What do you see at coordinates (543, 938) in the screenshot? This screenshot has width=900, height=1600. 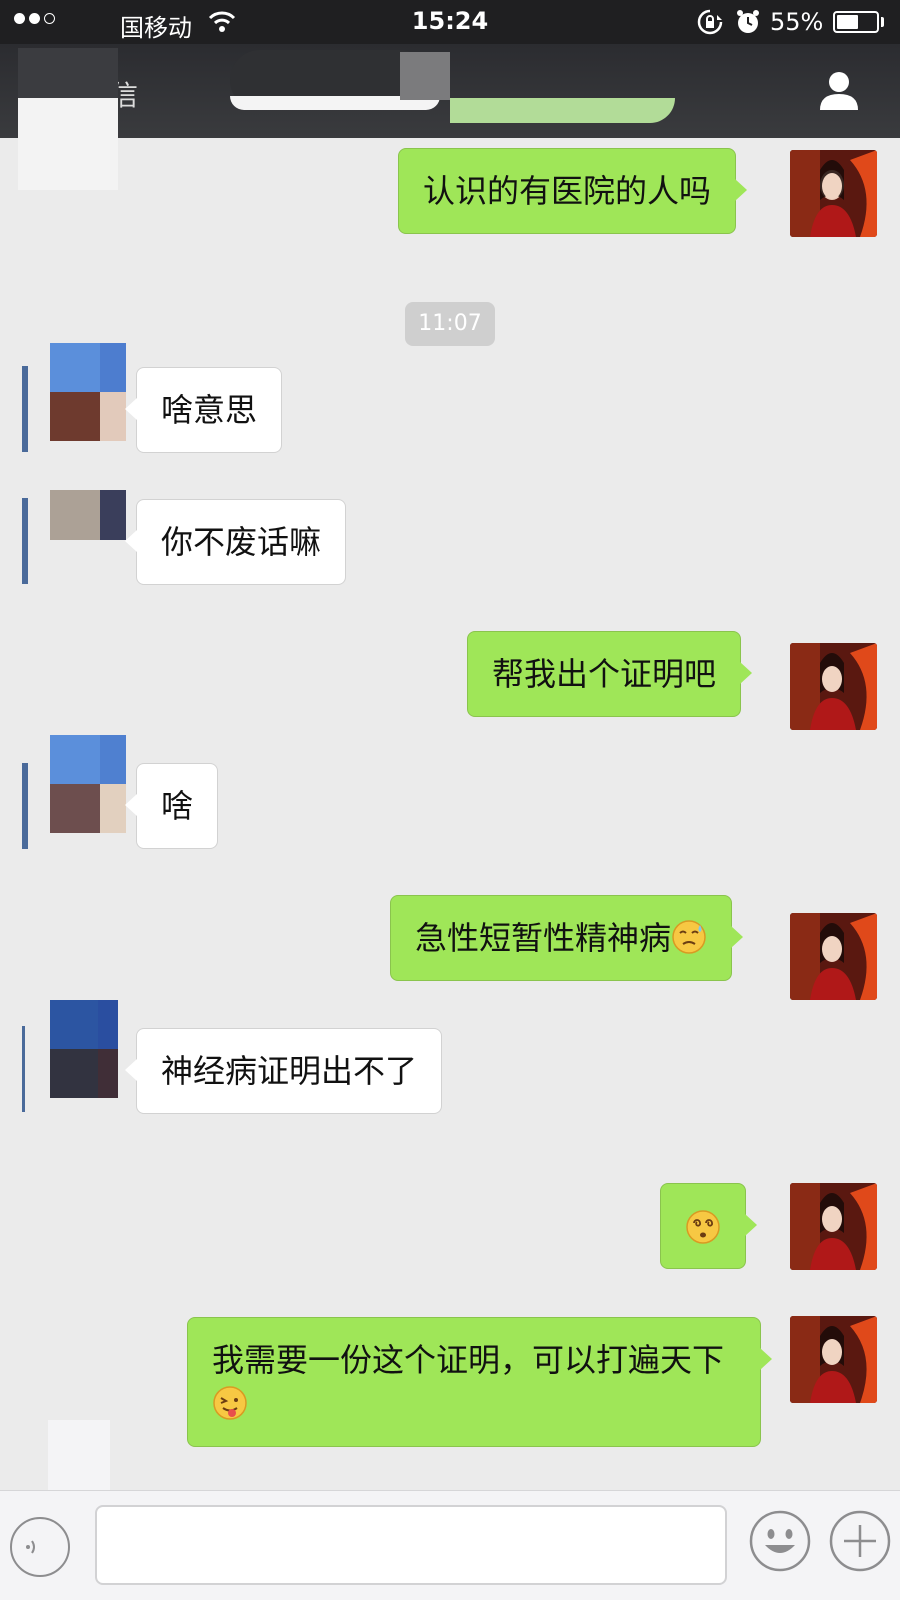 I see `message-text: 急性短暂性精神病` at bounding box center [543, 938].